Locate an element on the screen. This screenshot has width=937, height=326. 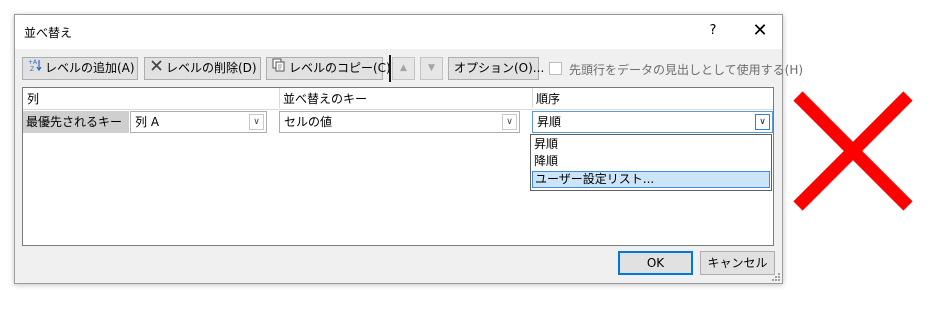
order-select-value: 昇順 is located at coordinates (549, 122).